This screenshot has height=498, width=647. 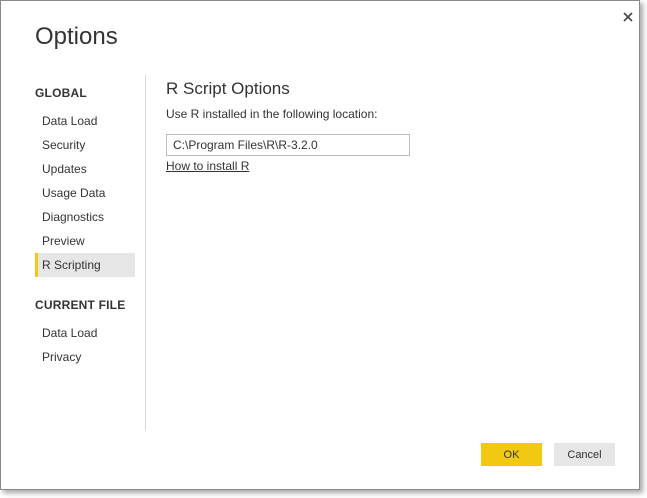 I want to click on sidebar-item-current-data-load: Data Load, so click(x=85, y=333).